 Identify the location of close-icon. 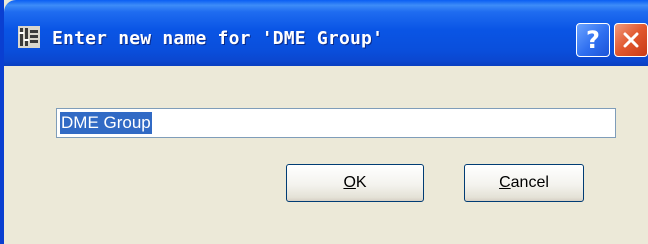
(631, 40).